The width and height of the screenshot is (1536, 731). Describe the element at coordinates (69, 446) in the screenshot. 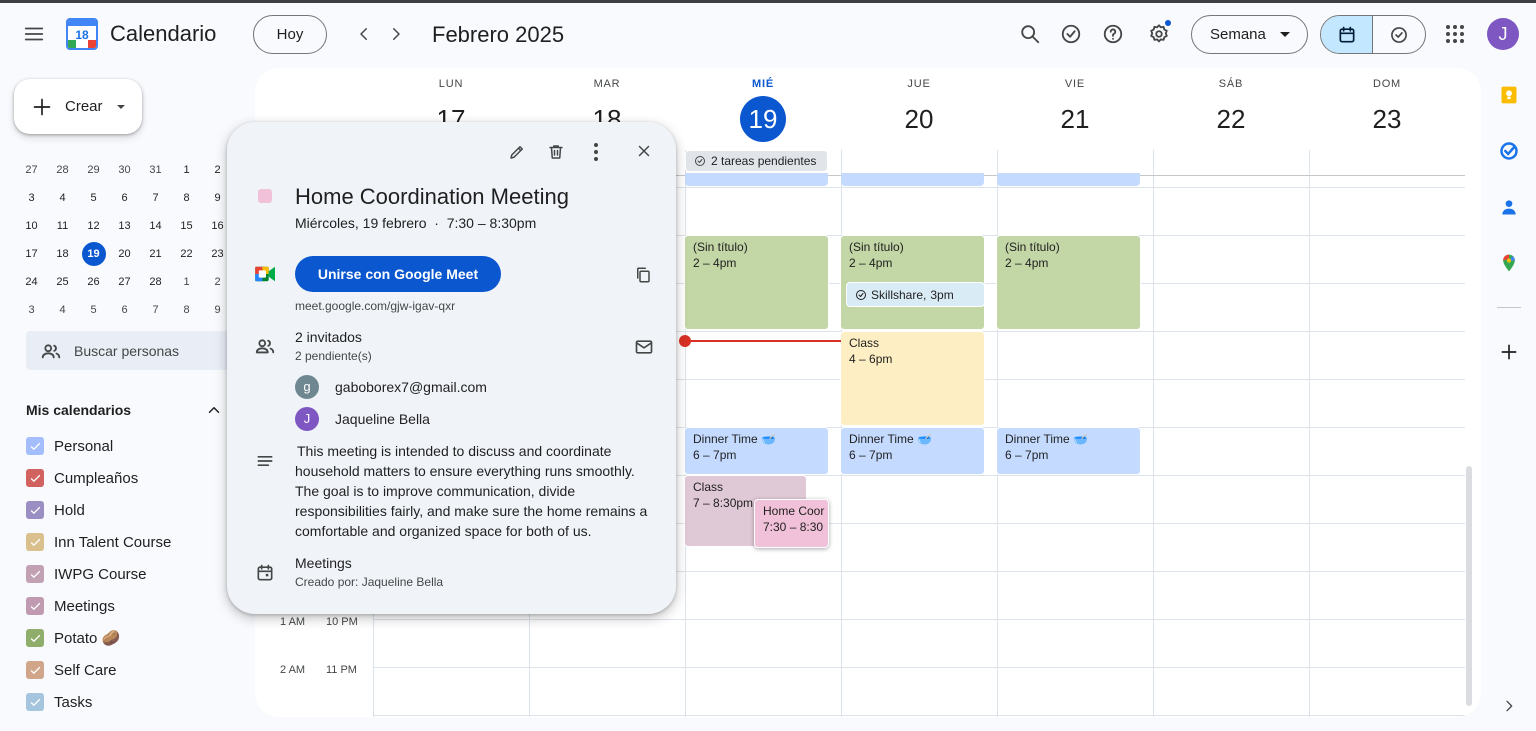

I see `calendar-list-item: Personal` at that location.